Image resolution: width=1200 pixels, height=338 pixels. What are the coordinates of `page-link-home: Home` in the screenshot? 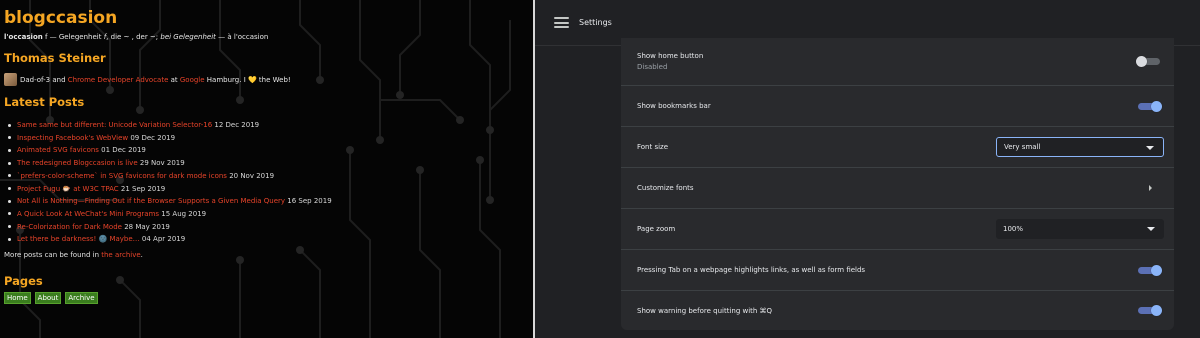 It's located at (17, 298).